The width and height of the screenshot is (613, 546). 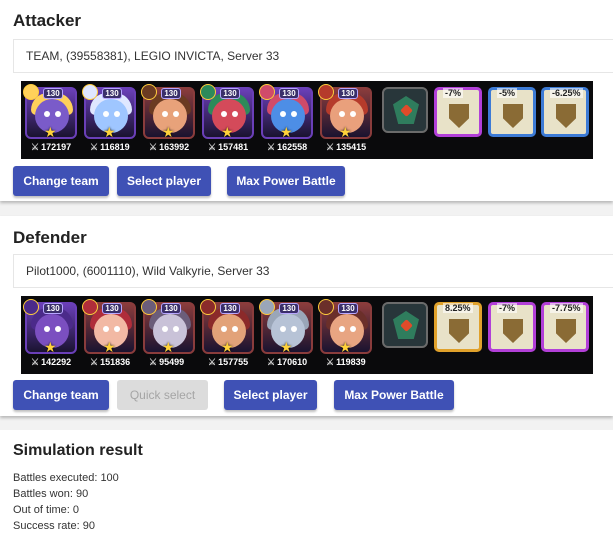 I want to click on attacker-banner-percent: -6.25%, so click(x=566, y=93).